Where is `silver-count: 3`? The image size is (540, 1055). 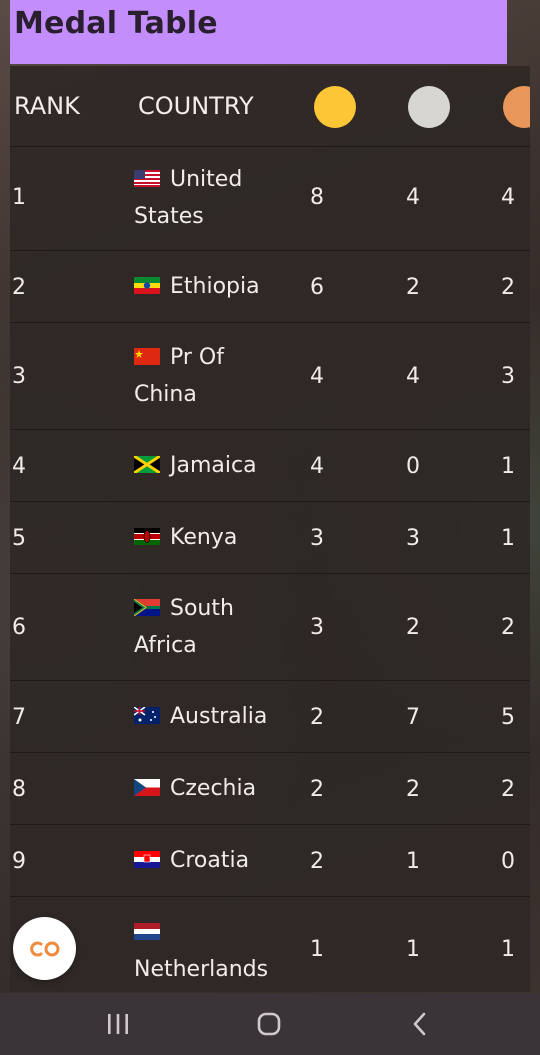
silver-count: 3 is located at coordinates (413, 538).